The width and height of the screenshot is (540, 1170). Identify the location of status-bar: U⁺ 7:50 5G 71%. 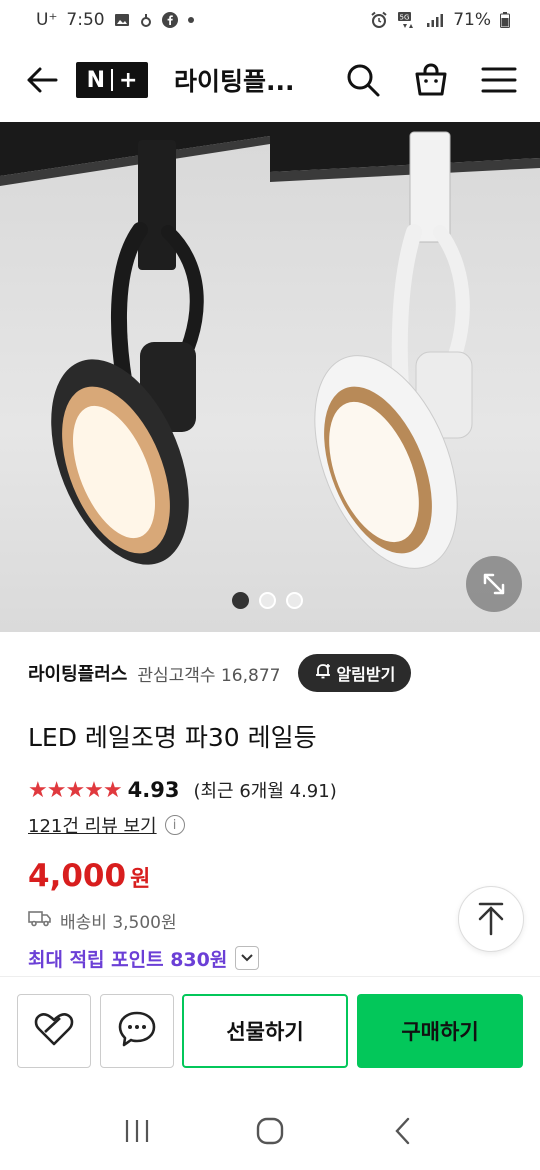
(270, 20).